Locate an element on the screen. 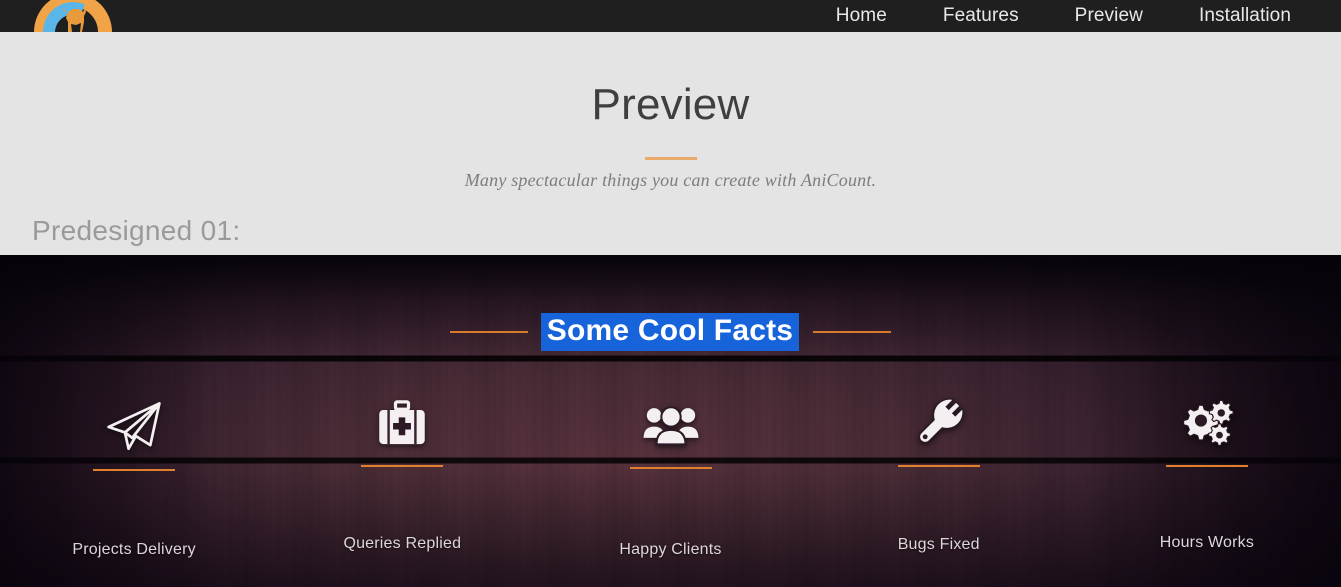  counter-item: Projects Delivery is located at coordinates (134, 477).